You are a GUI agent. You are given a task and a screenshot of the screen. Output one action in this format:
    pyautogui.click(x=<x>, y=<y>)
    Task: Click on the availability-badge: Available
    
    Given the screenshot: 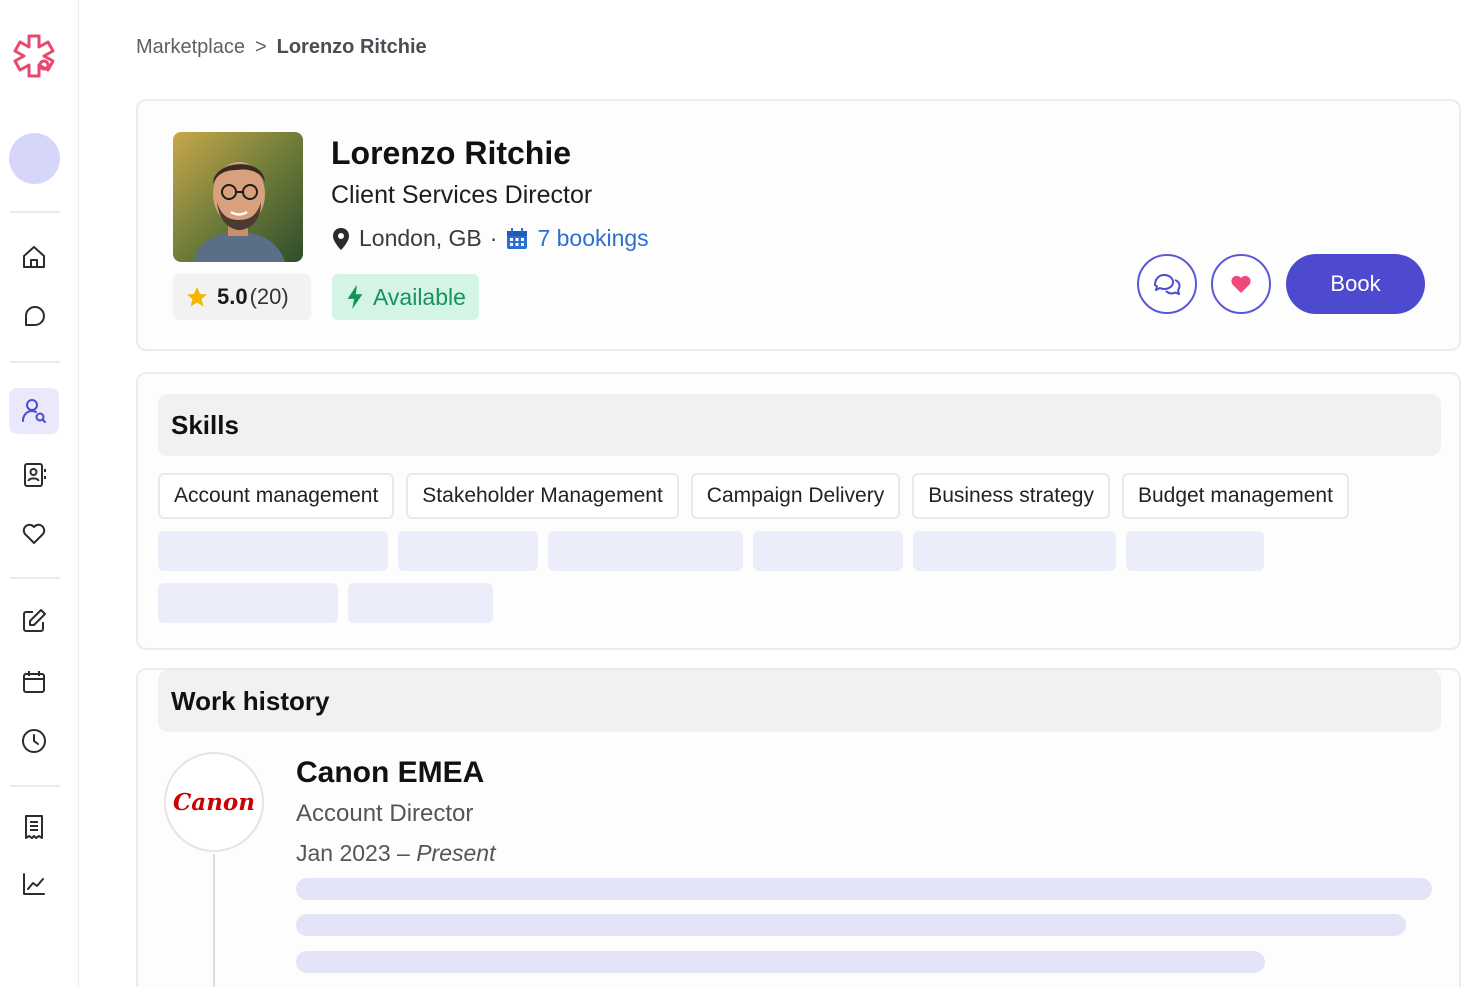 What is the action you would take?
    pyautogui.click(x=405, y=297)
    